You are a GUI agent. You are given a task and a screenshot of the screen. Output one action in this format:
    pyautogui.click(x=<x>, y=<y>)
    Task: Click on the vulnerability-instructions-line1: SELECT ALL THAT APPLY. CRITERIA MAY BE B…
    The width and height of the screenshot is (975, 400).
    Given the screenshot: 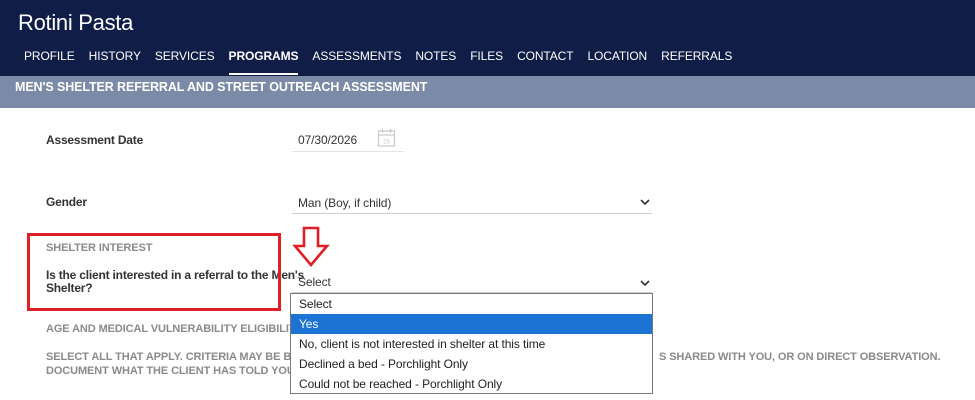 What is the action you would take?
    pyautogui.click(x=184, y=357)
    